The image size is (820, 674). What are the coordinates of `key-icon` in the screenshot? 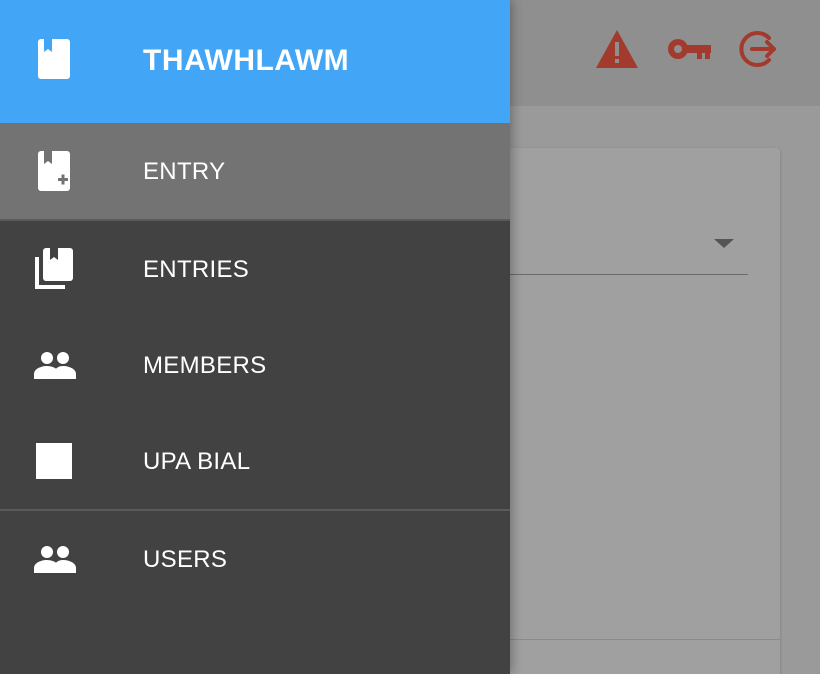 It's located at (689, 49).